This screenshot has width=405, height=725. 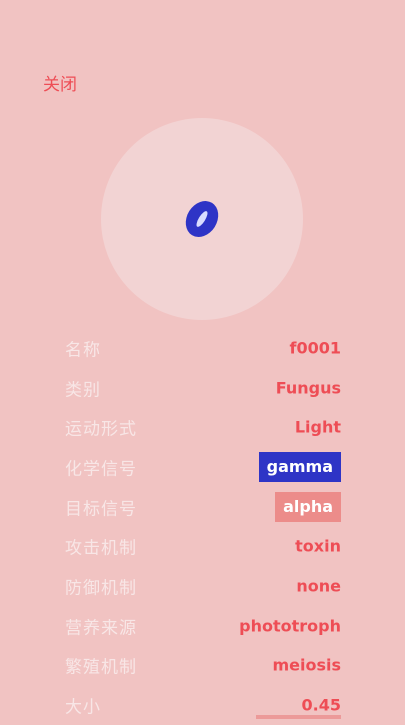 I want to click on attr-value-defense: none, so click(x=318, y=586).